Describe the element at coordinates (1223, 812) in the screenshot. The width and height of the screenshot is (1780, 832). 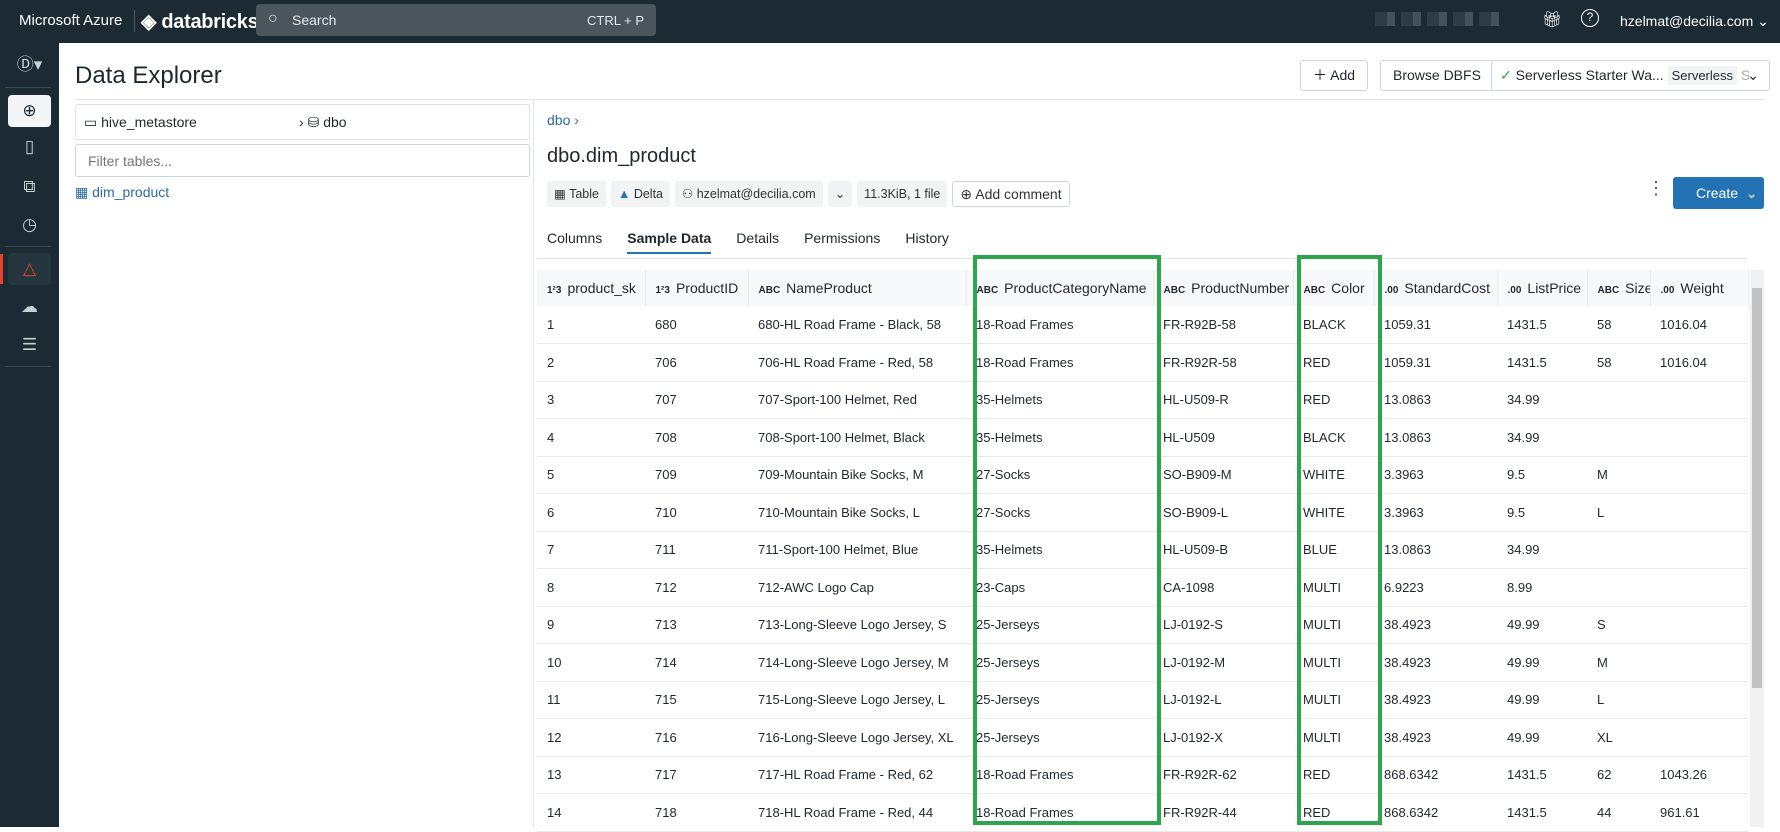
I see `table-cell: FR-R92R-44` at that location.